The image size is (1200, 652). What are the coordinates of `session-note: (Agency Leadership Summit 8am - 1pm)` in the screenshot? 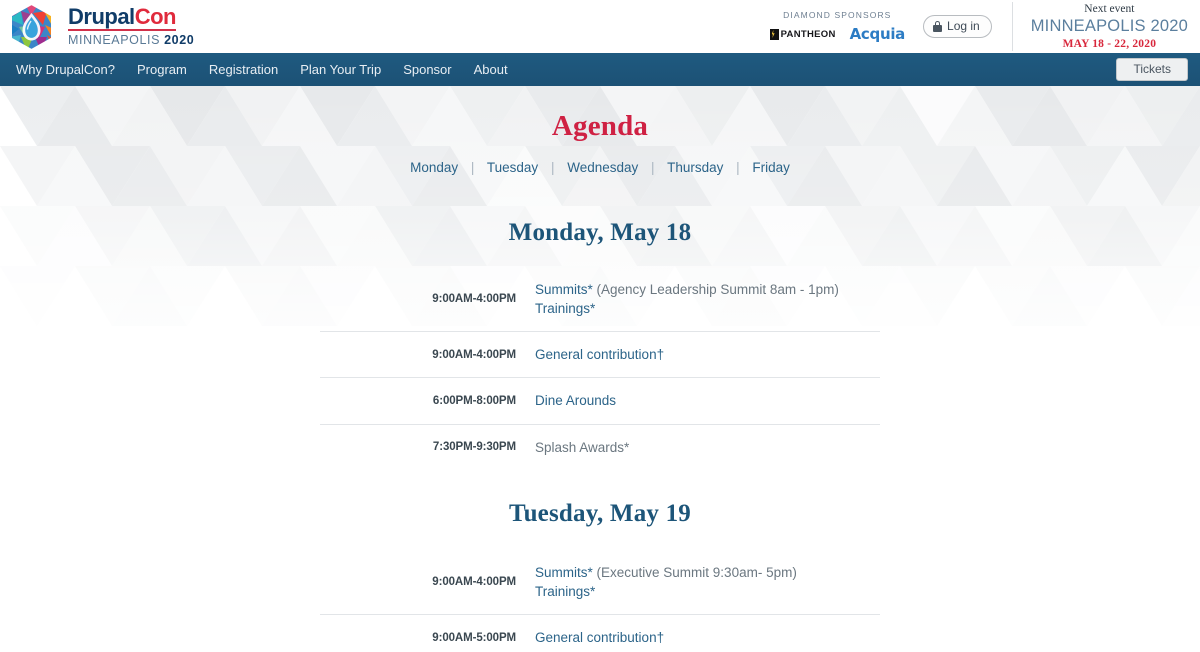 It's located at (715, 289).